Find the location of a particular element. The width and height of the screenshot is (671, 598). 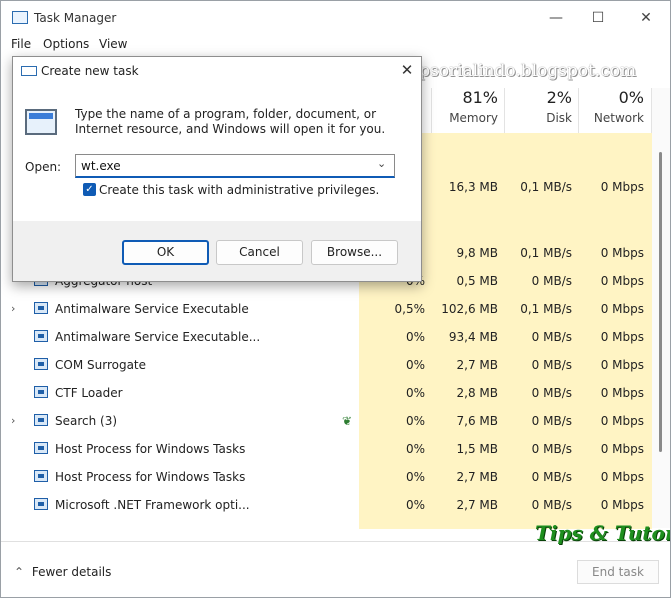

close-button: ✕ is located at coordinates (646, 18).